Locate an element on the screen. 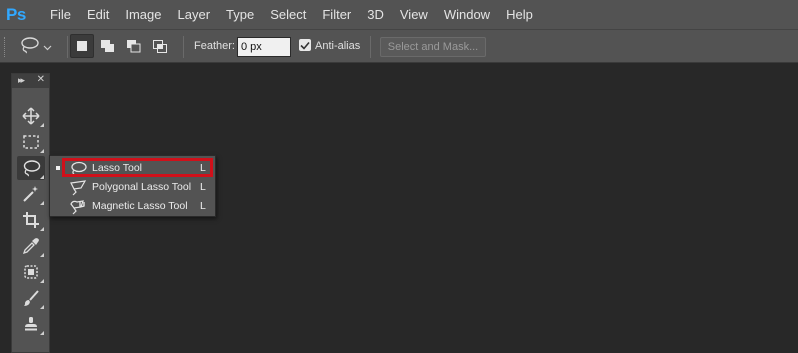 The width and height of the screenshot is (798, 353). checkmark-icon is located at coordinates (305, 45).